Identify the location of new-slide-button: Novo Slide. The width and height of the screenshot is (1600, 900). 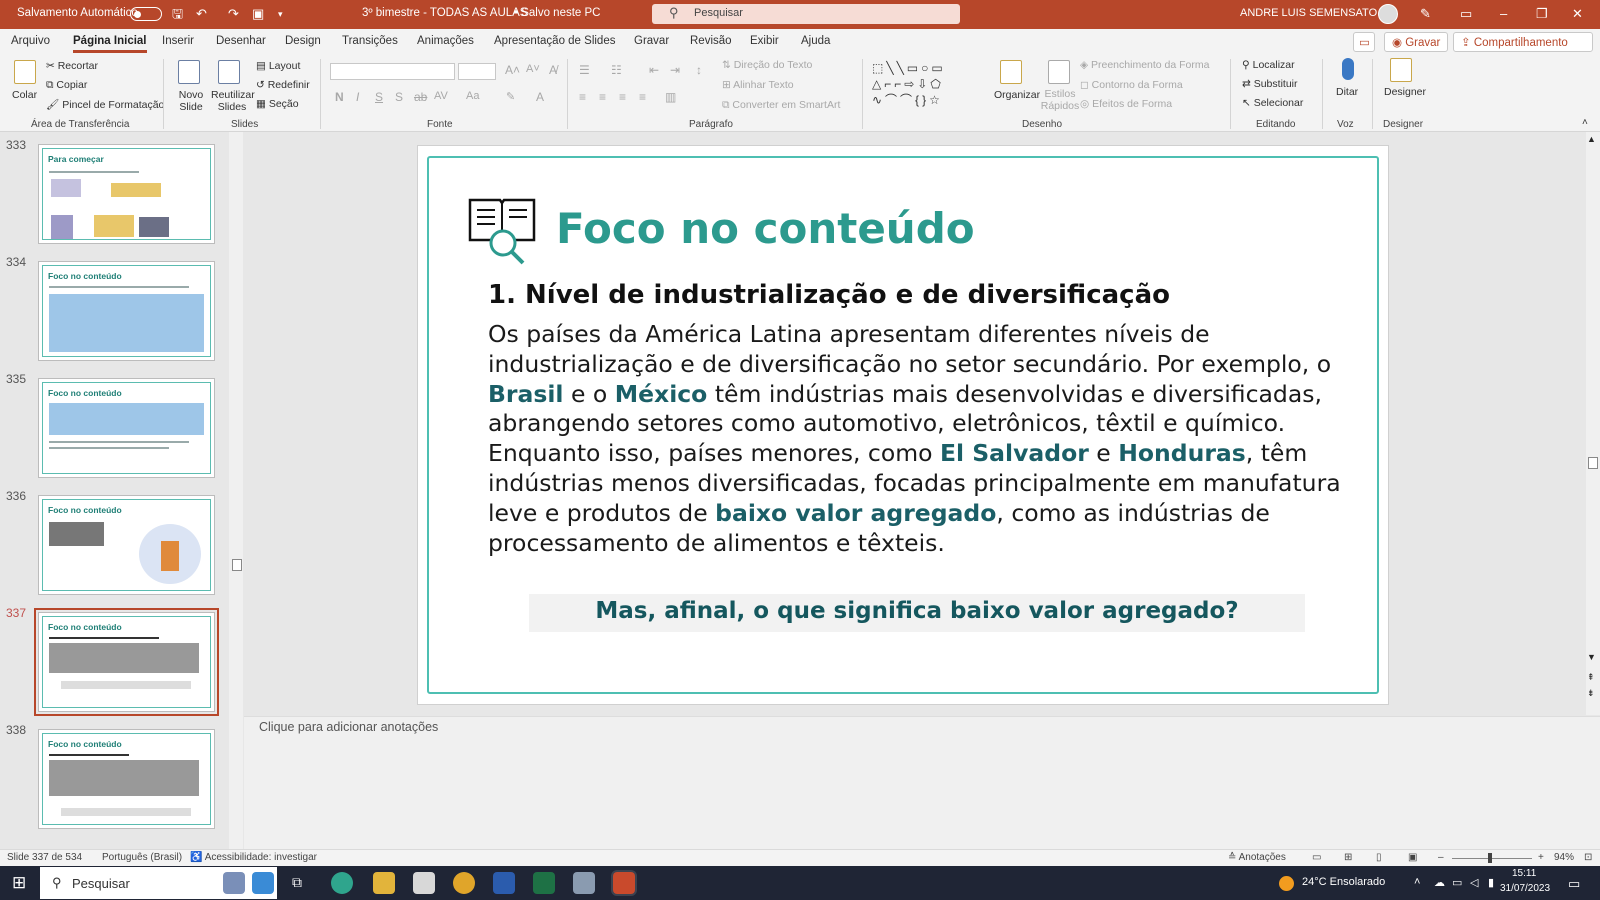
(191, 101).